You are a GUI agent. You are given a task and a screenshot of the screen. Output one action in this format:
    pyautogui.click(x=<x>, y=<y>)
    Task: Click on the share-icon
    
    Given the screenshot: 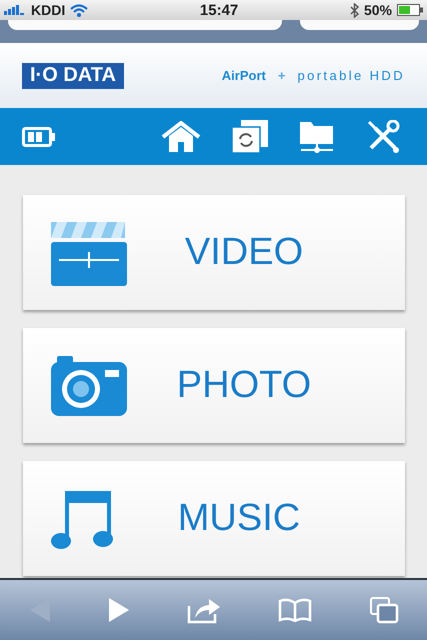 What is the action you would take?
    pyautogui.click(x=203, y=610)
    